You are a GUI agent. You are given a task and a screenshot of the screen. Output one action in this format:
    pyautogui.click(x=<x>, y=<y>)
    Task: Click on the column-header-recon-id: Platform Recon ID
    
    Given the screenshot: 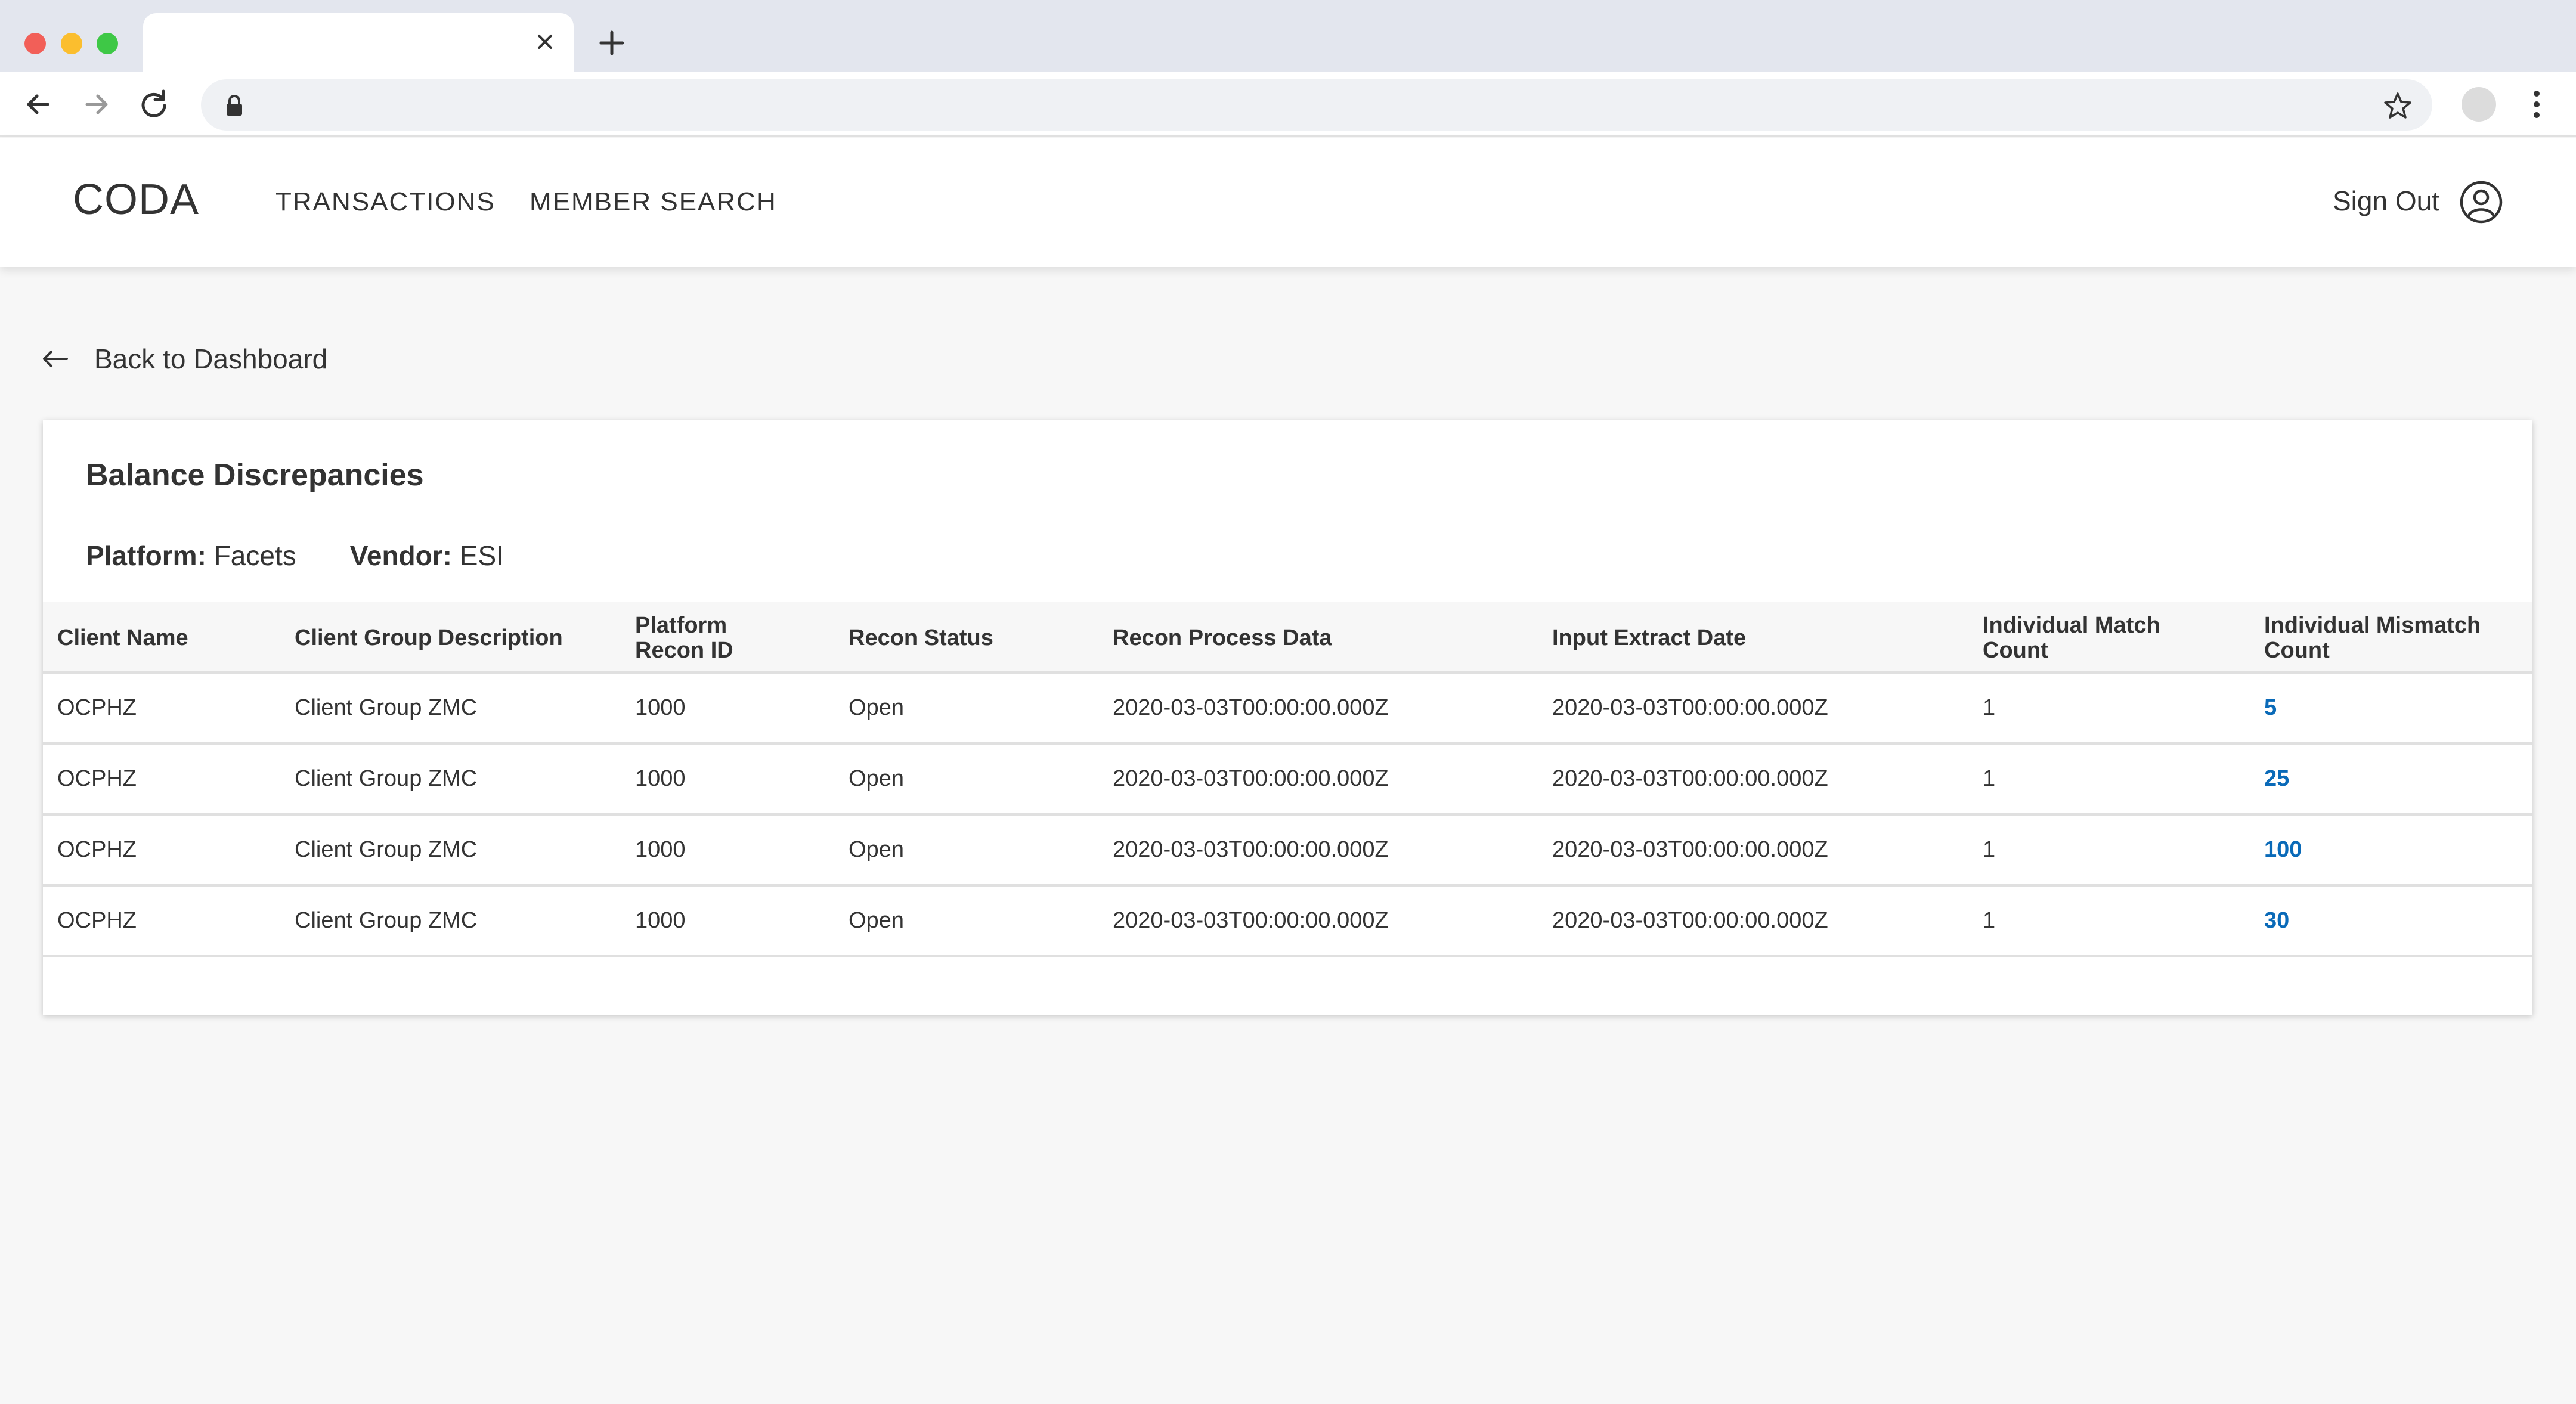 What is the action you would take?
    pyautogui.click(x=694, y=638)
    